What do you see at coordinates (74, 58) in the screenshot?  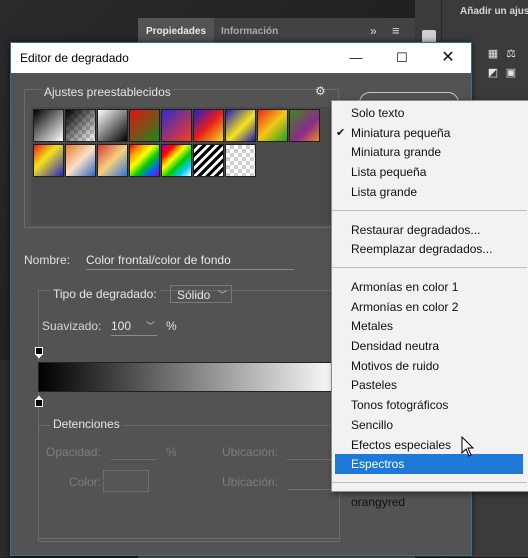 I see `dialog-title: Editor de degradado` at bounding box center [74, 58].